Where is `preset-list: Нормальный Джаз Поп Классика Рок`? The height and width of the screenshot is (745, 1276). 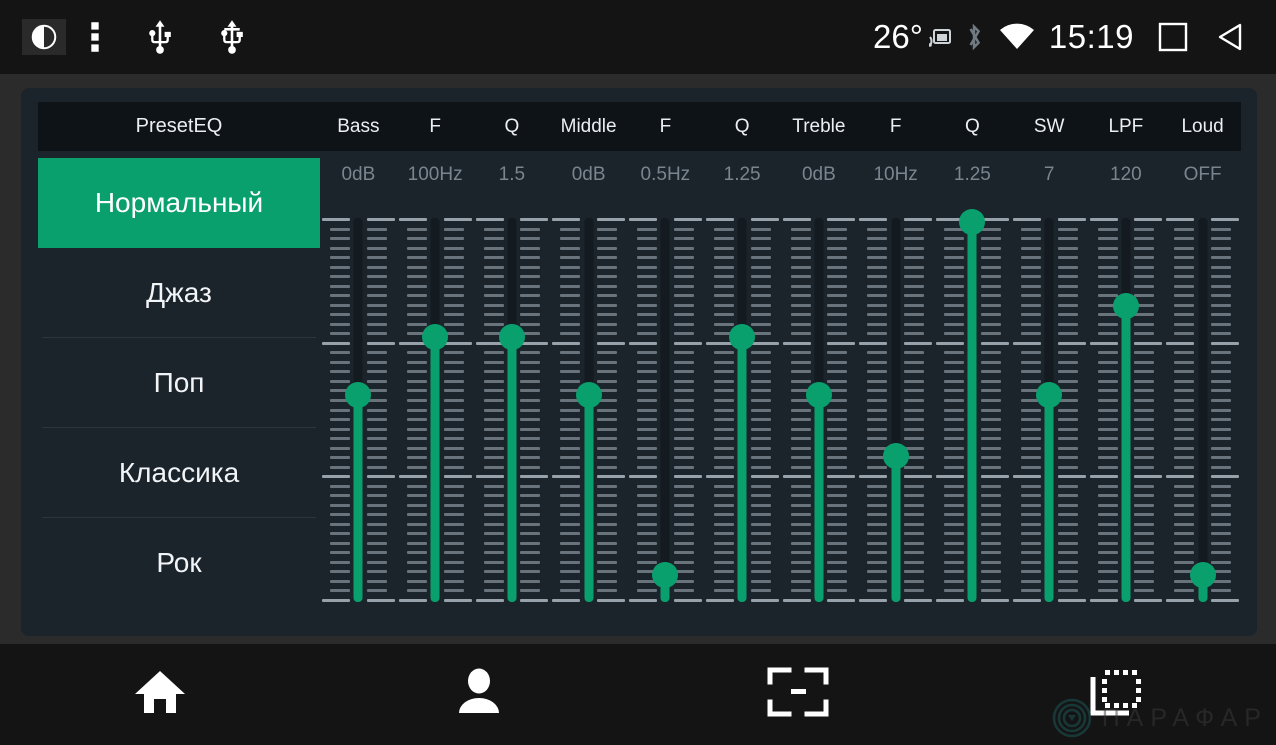
preset-list: Нормальный Джаз Поп Классика Рок is located at coordinates (179, 389).